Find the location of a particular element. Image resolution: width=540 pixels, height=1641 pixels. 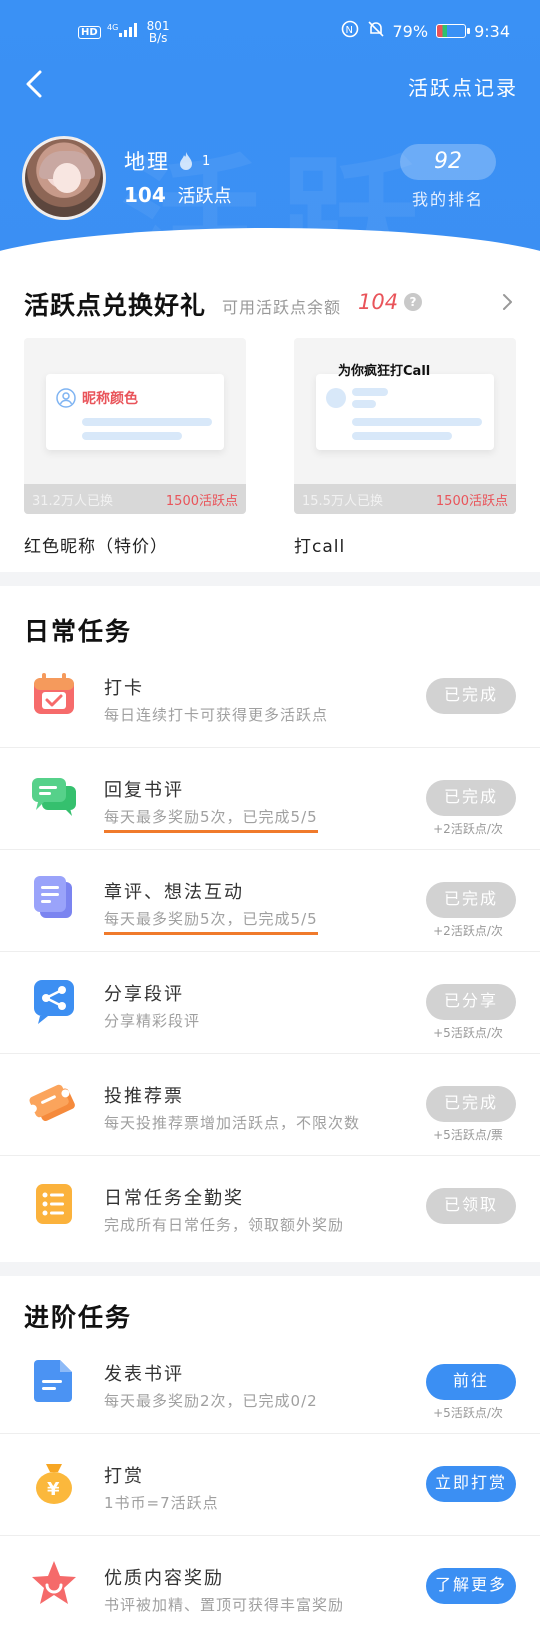

gift-swapped-count: 31.2万人已换 is located at coordinates (72, 501).